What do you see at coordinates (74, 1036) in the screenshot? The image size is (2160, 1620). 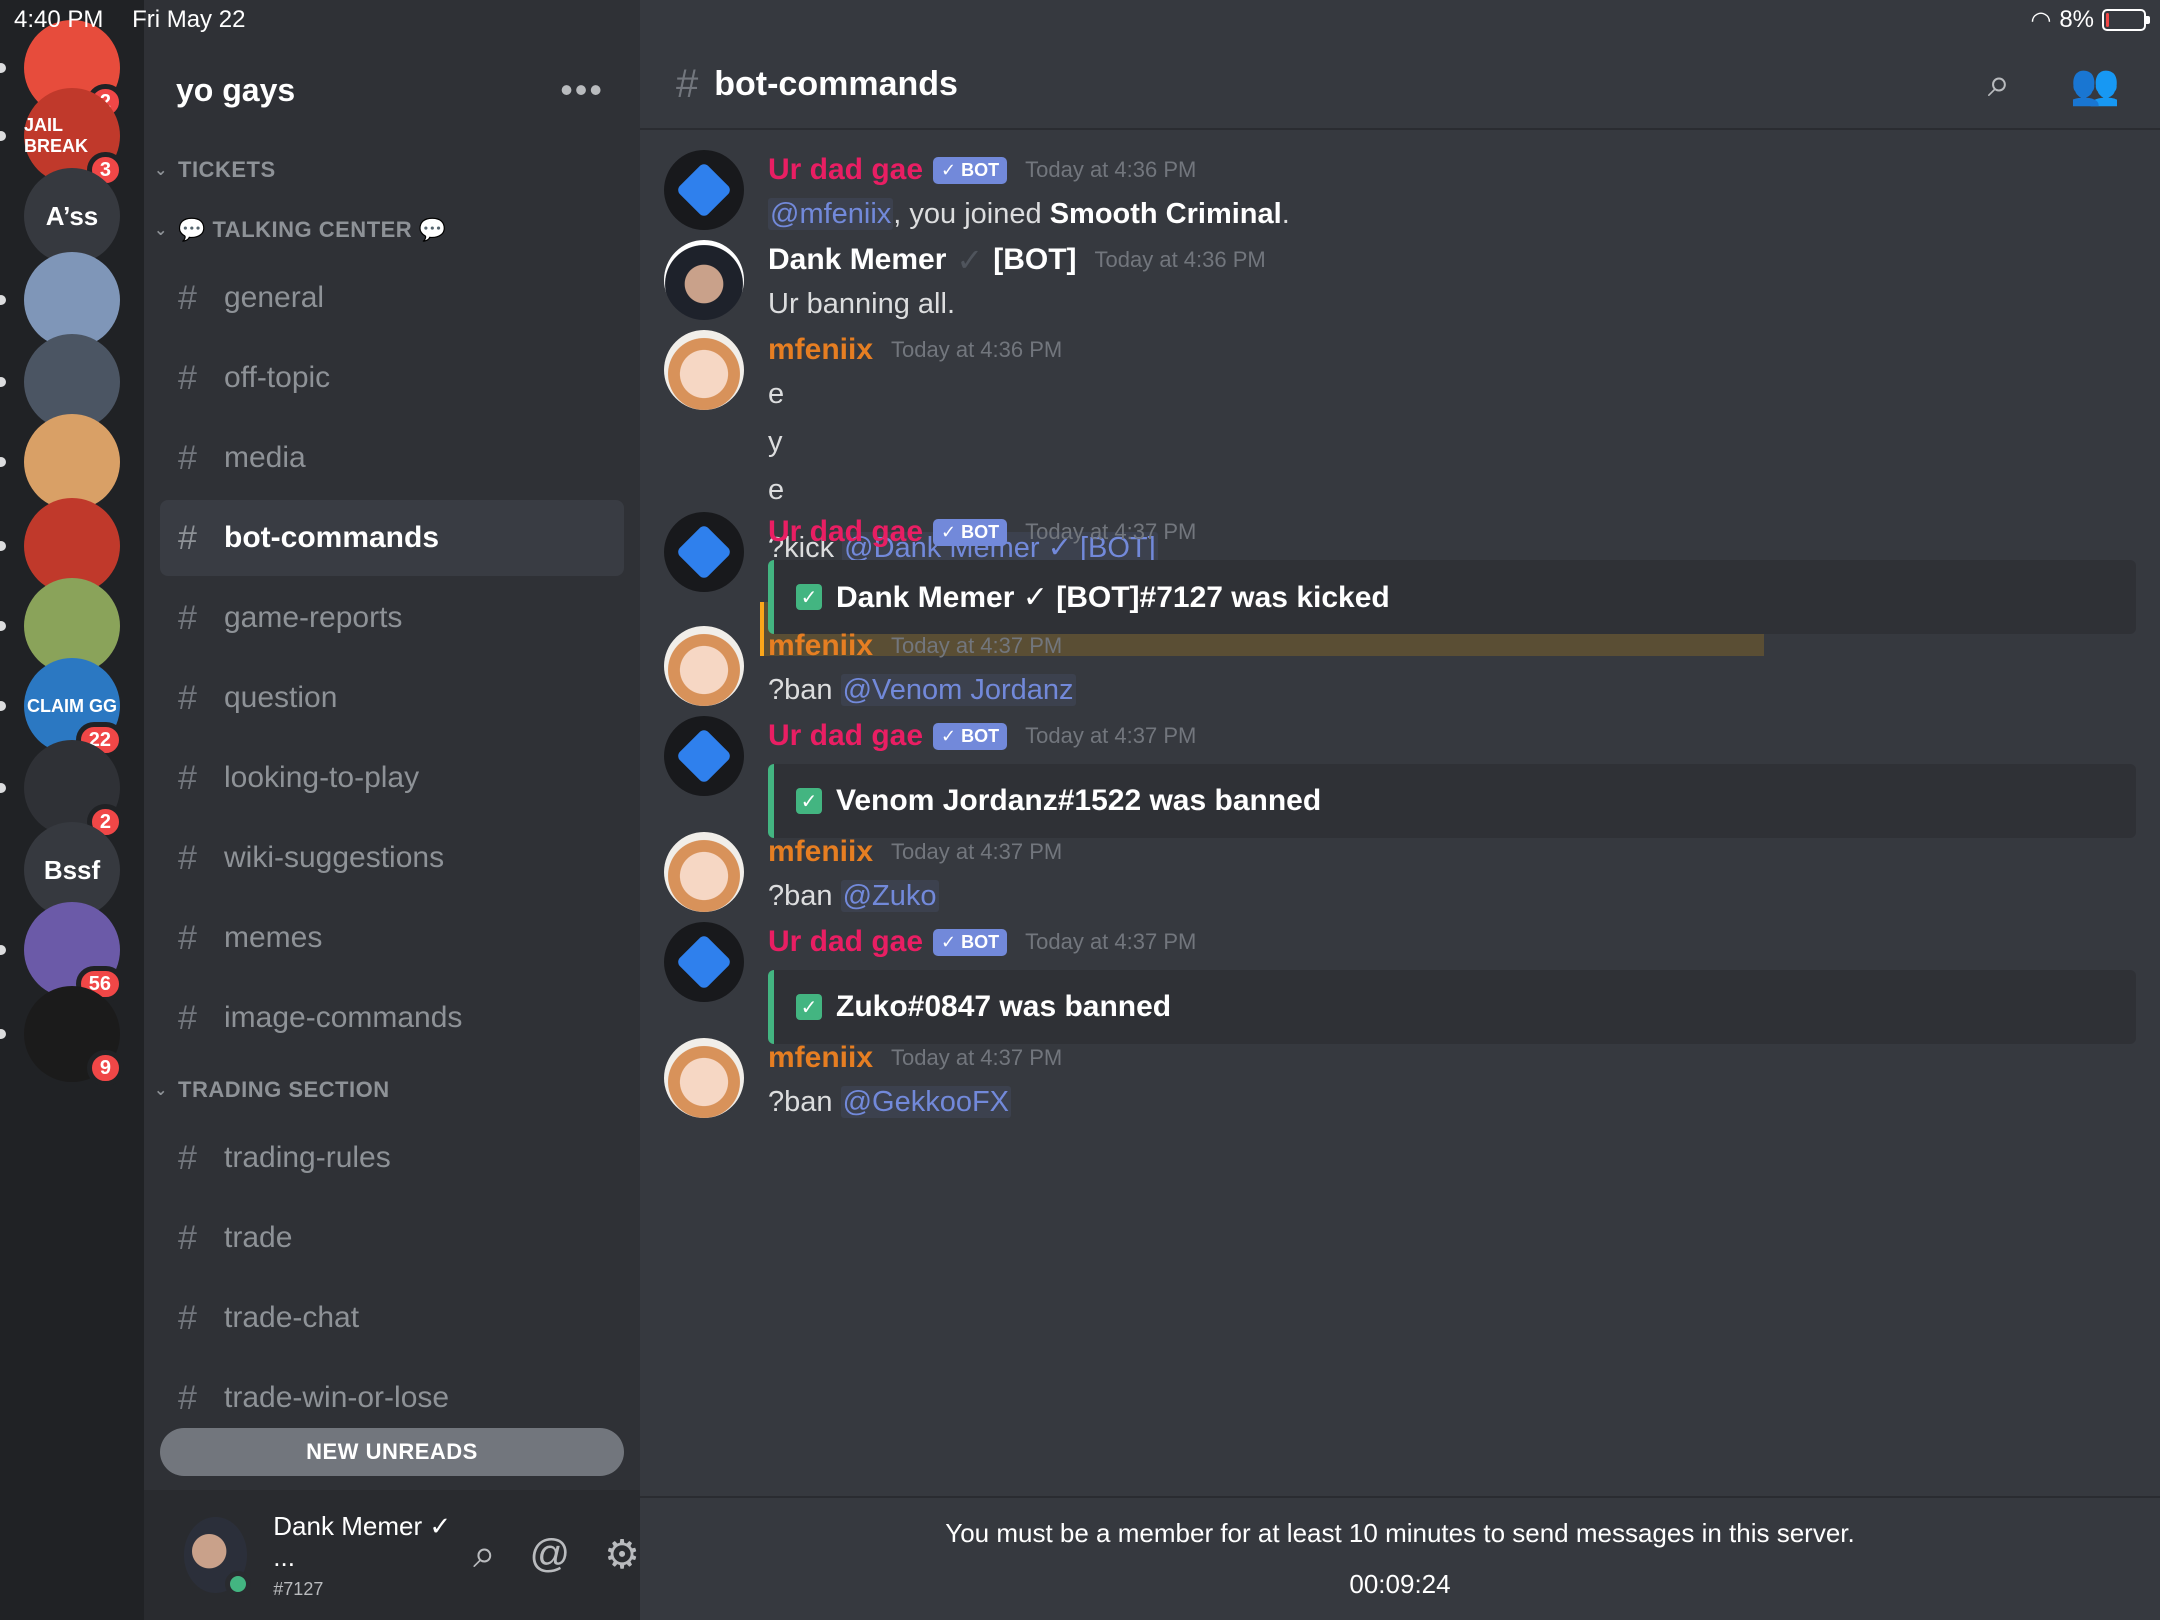 I see `server-icon: 9` at bounding box center [74, 1036].